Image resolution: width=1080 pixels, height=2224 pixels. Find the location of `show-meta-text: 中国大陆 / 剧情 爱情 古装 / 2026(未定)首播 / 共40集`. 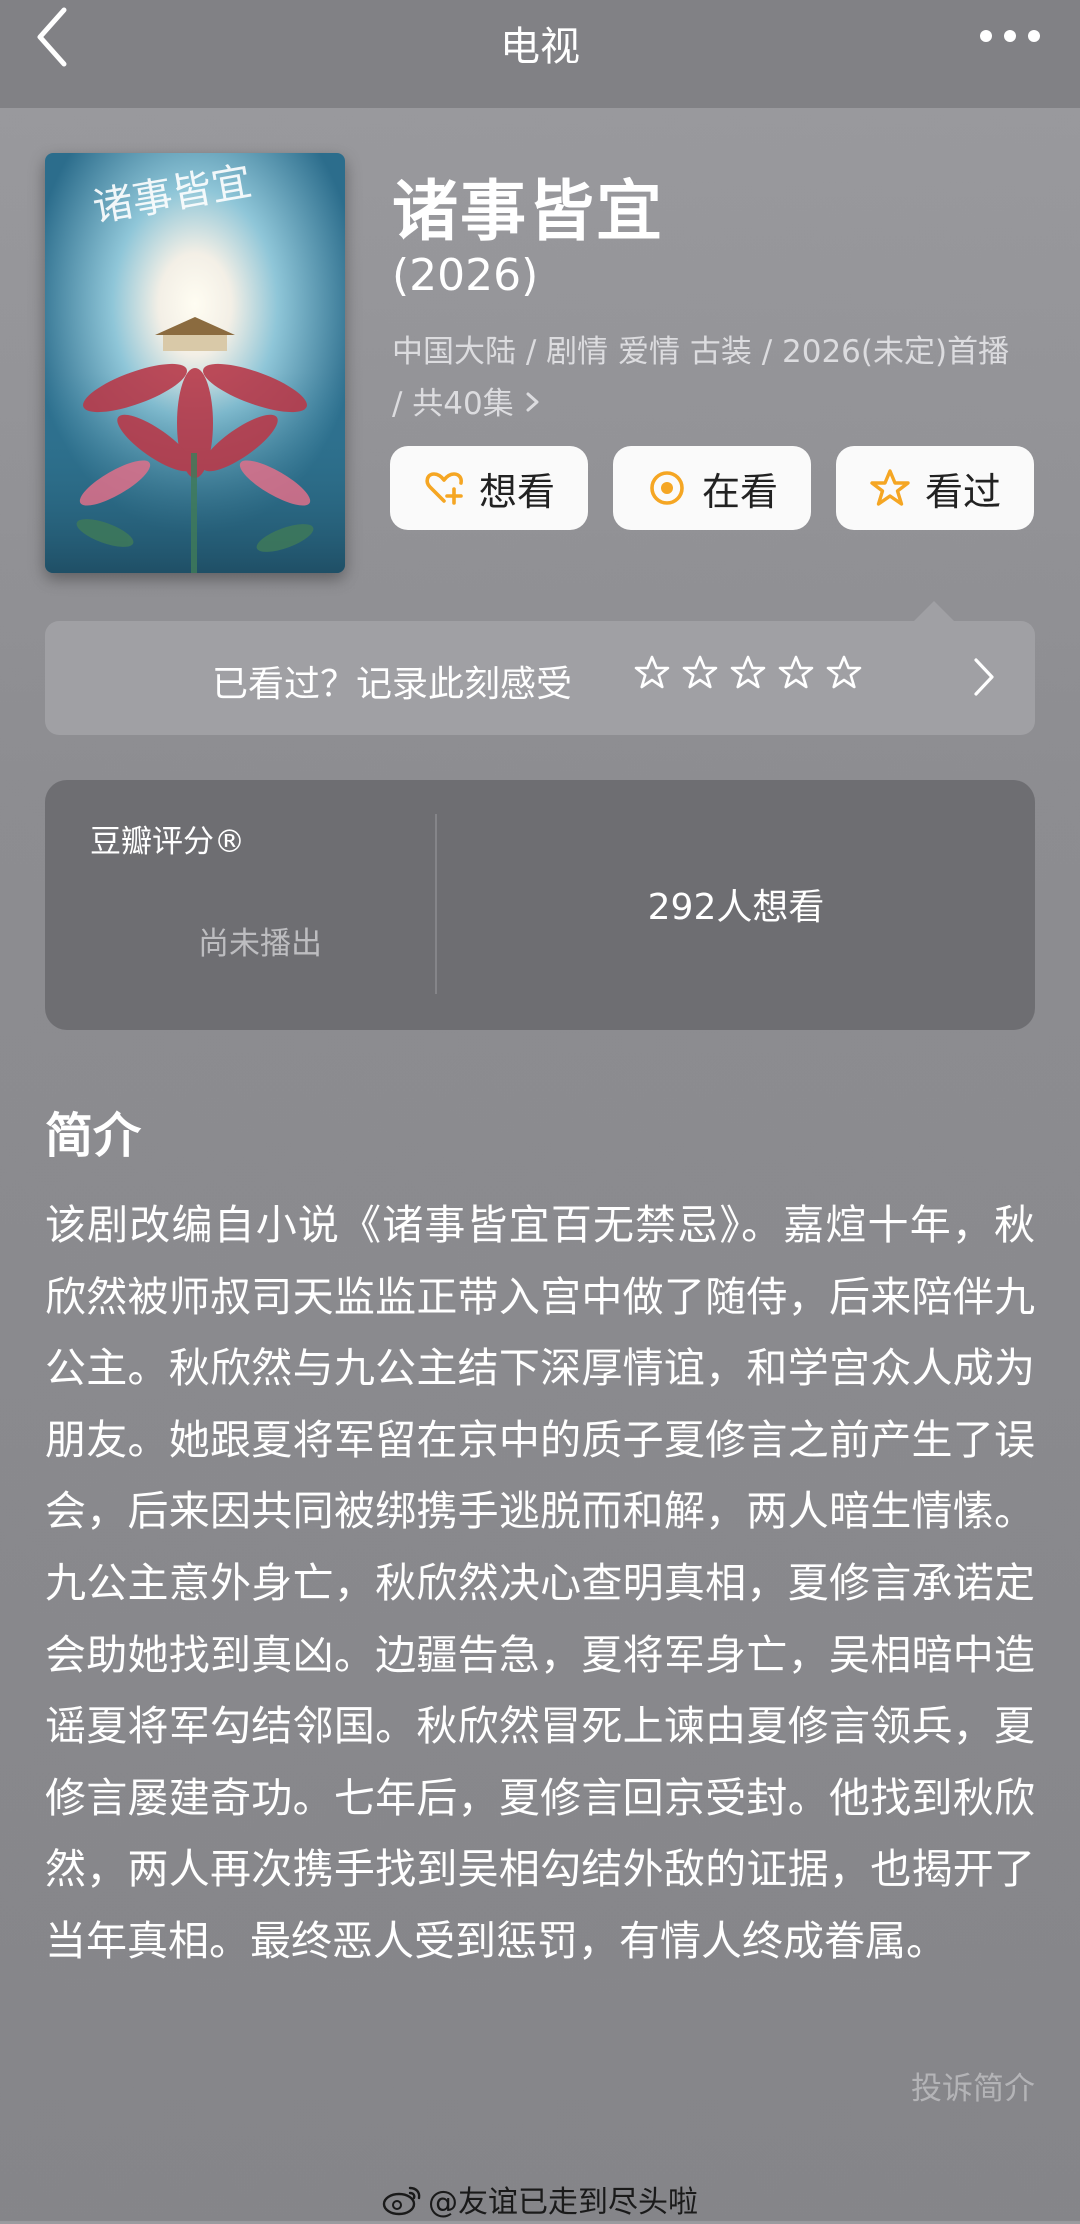

show-meta-text: 中国大陆 / 剧情 爱情 古装 / 2026(未定)首播 / 共40集 is located at coordinates (701, 378).